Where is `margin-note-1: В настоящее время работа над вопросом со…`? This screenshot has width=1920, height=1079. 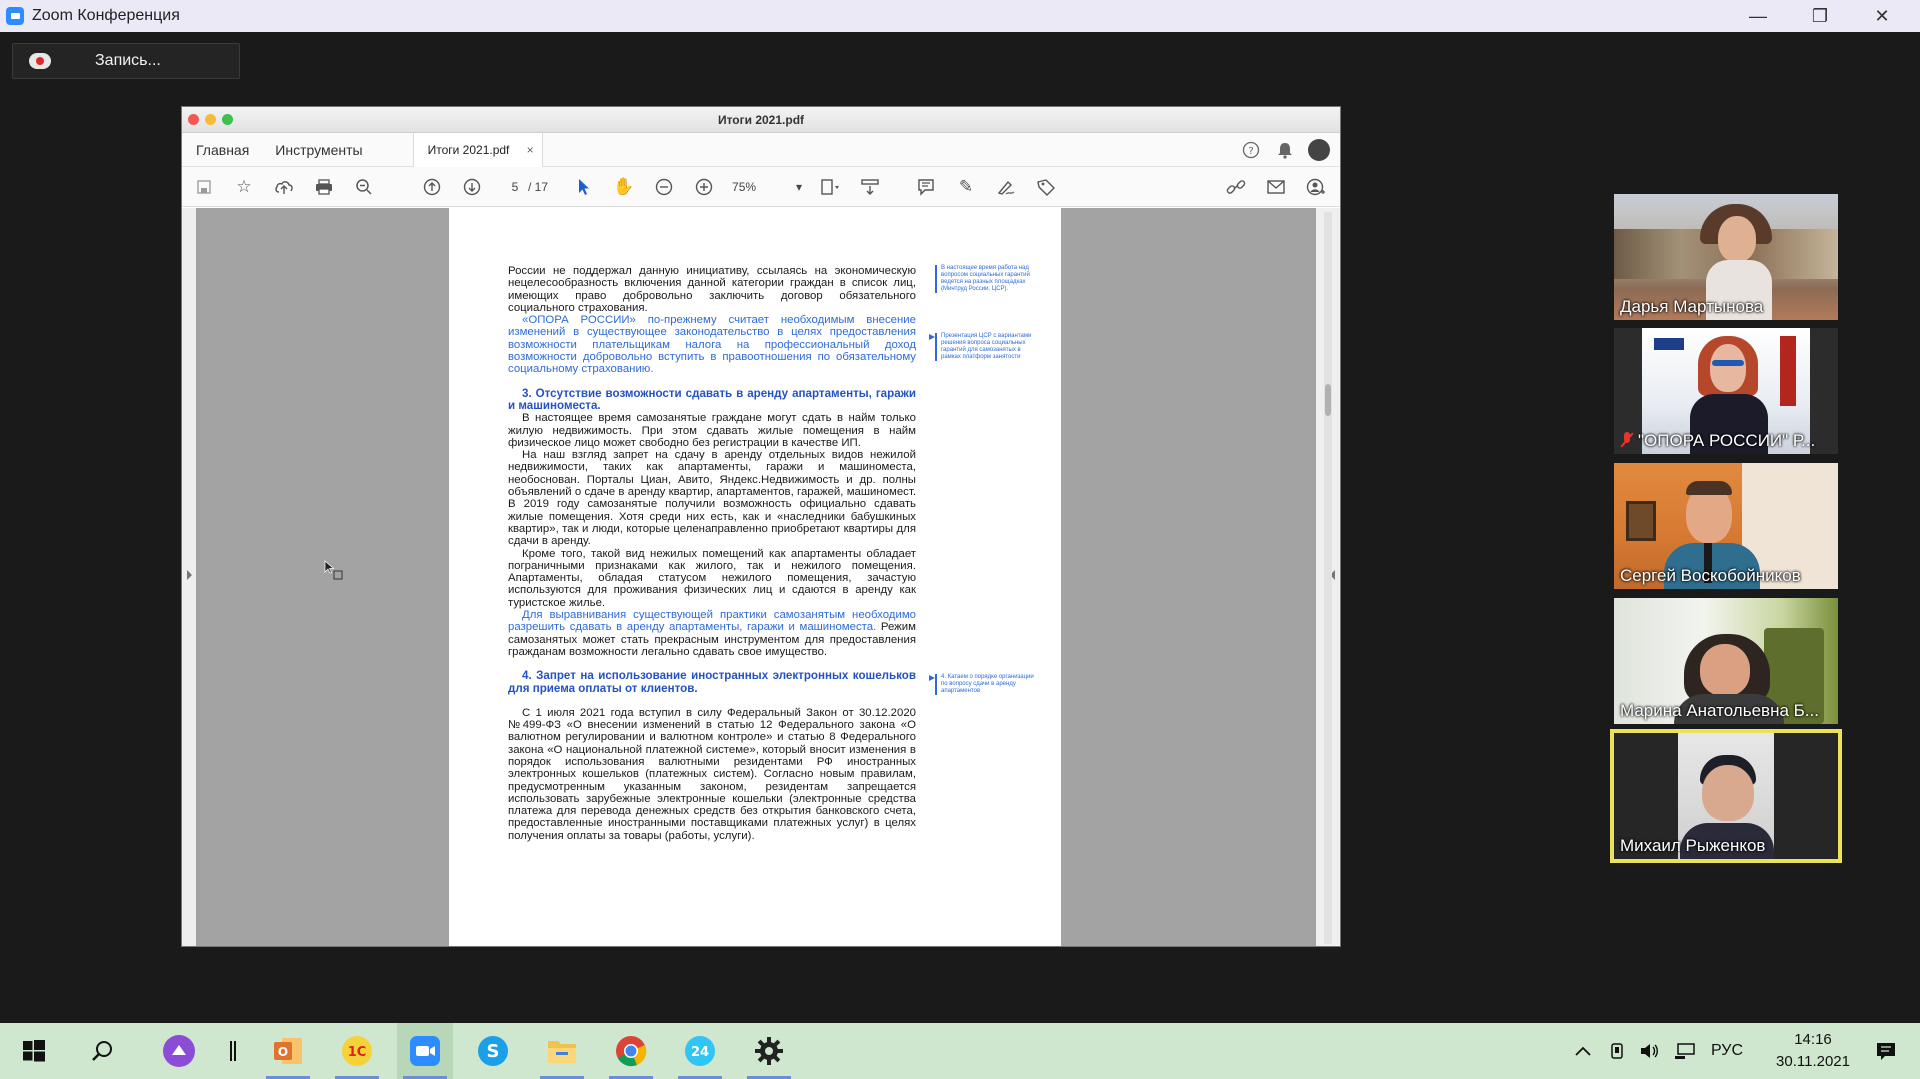 margin-note-1: В настоящее время работа над вопросом со… is located at coordinates (985, 279).